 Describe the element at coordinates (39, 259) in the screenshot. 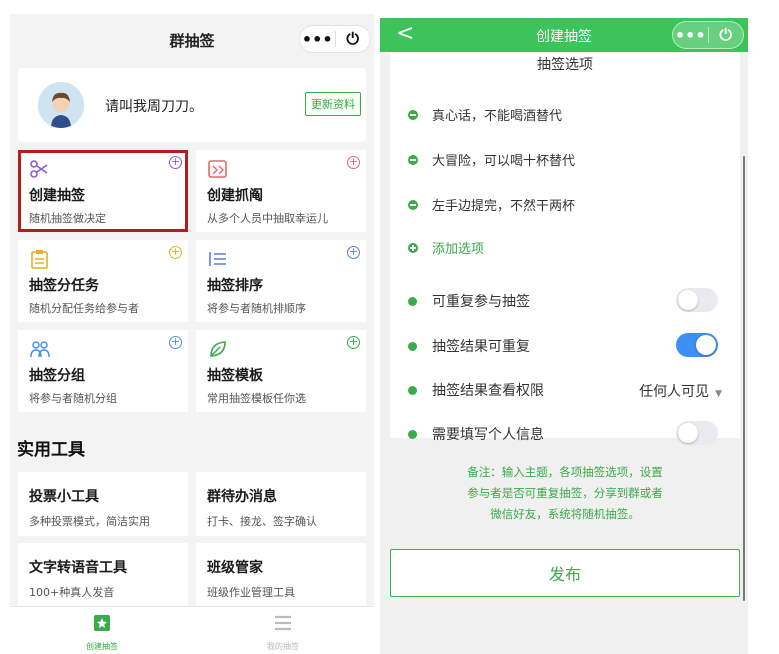

I see `clipboard-icon` at that location.